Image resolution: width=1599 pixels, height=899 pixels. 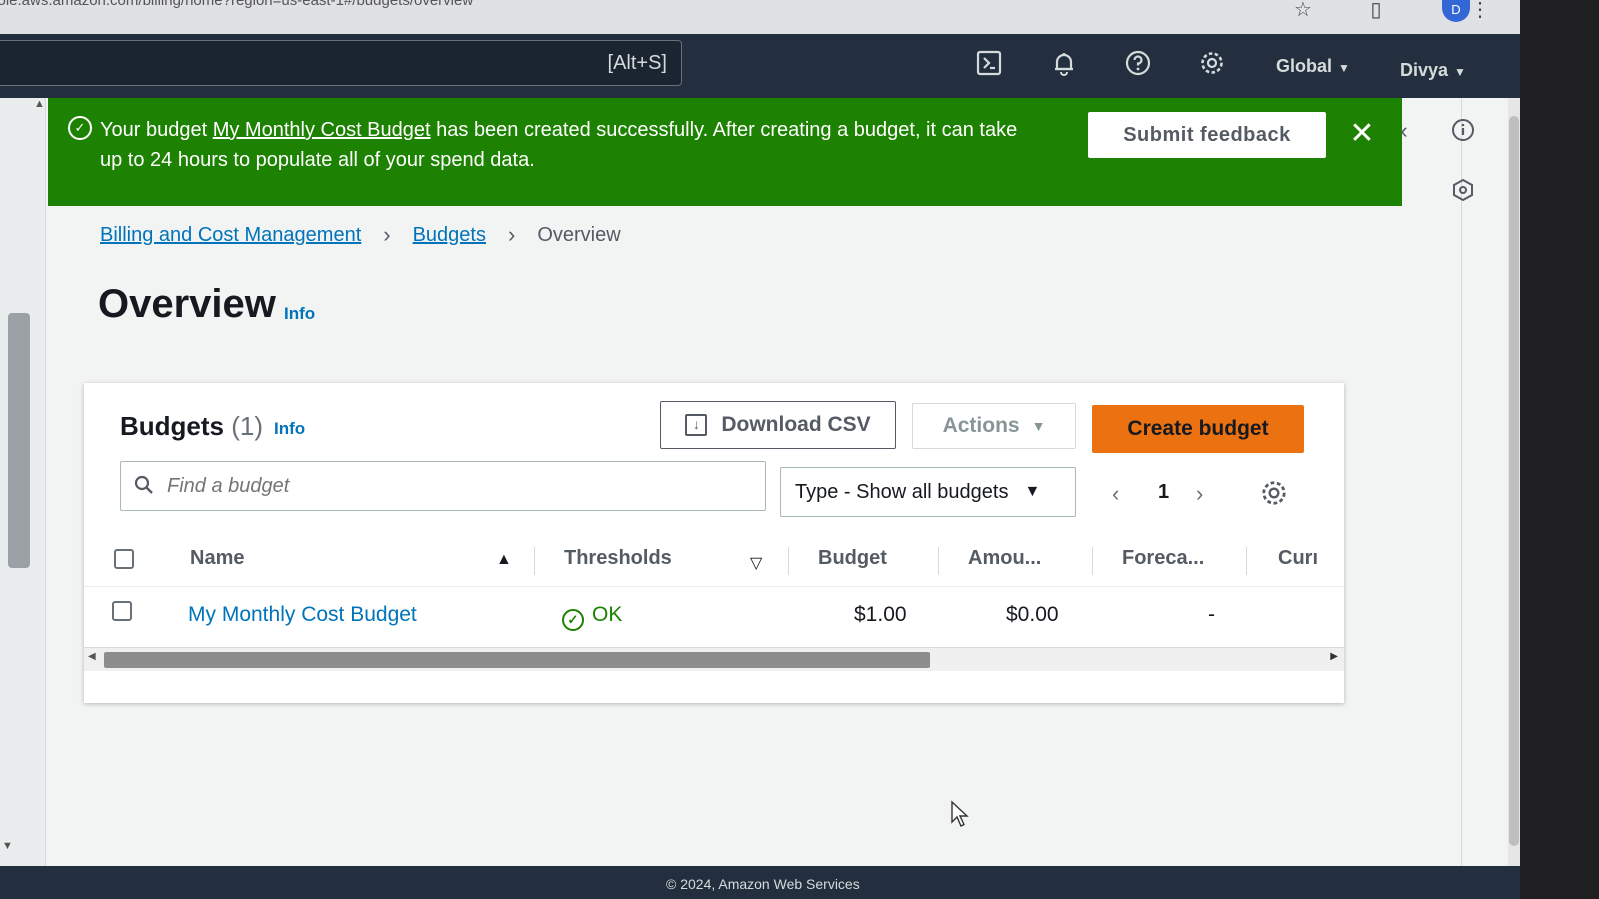 I want to click on preferences-gear-icon, so click(x=1274, y=493).